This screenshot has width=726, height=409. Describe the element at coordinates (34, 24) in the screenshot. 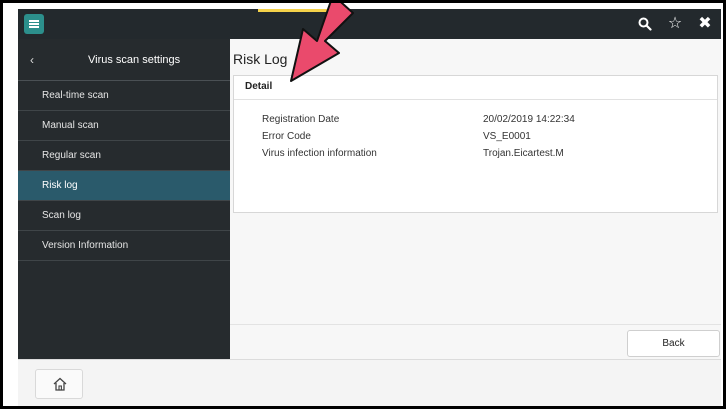

I see `menu-icon` at that location.